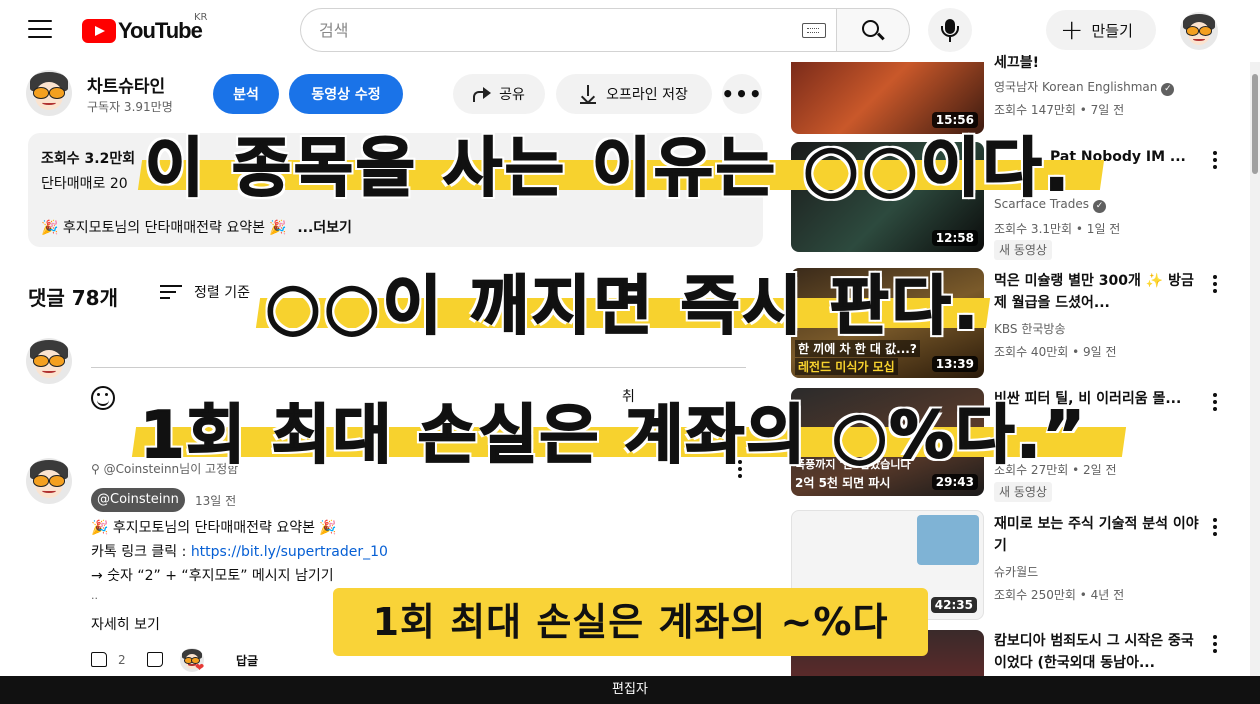  What do you see at coordinates (155, 659) in the screenshot?
I see `thumbs-down-icon` at bounding box center [155, 659].